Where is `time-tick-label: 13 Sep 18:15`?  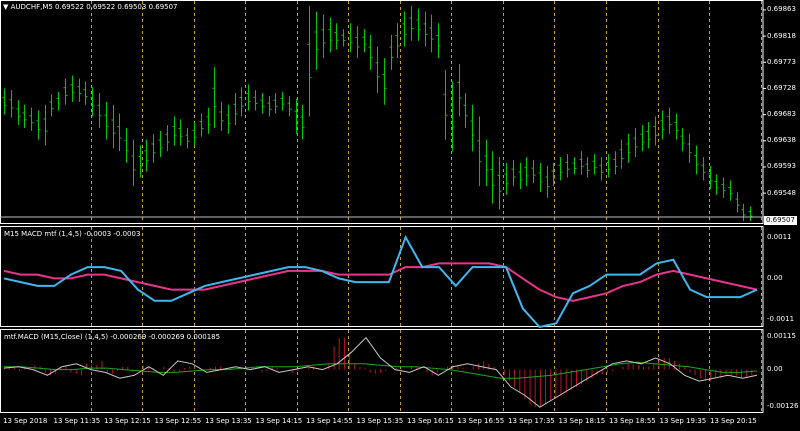
time-tick-label: 13 Sep 18:15 is located at coordinates (582, 421).